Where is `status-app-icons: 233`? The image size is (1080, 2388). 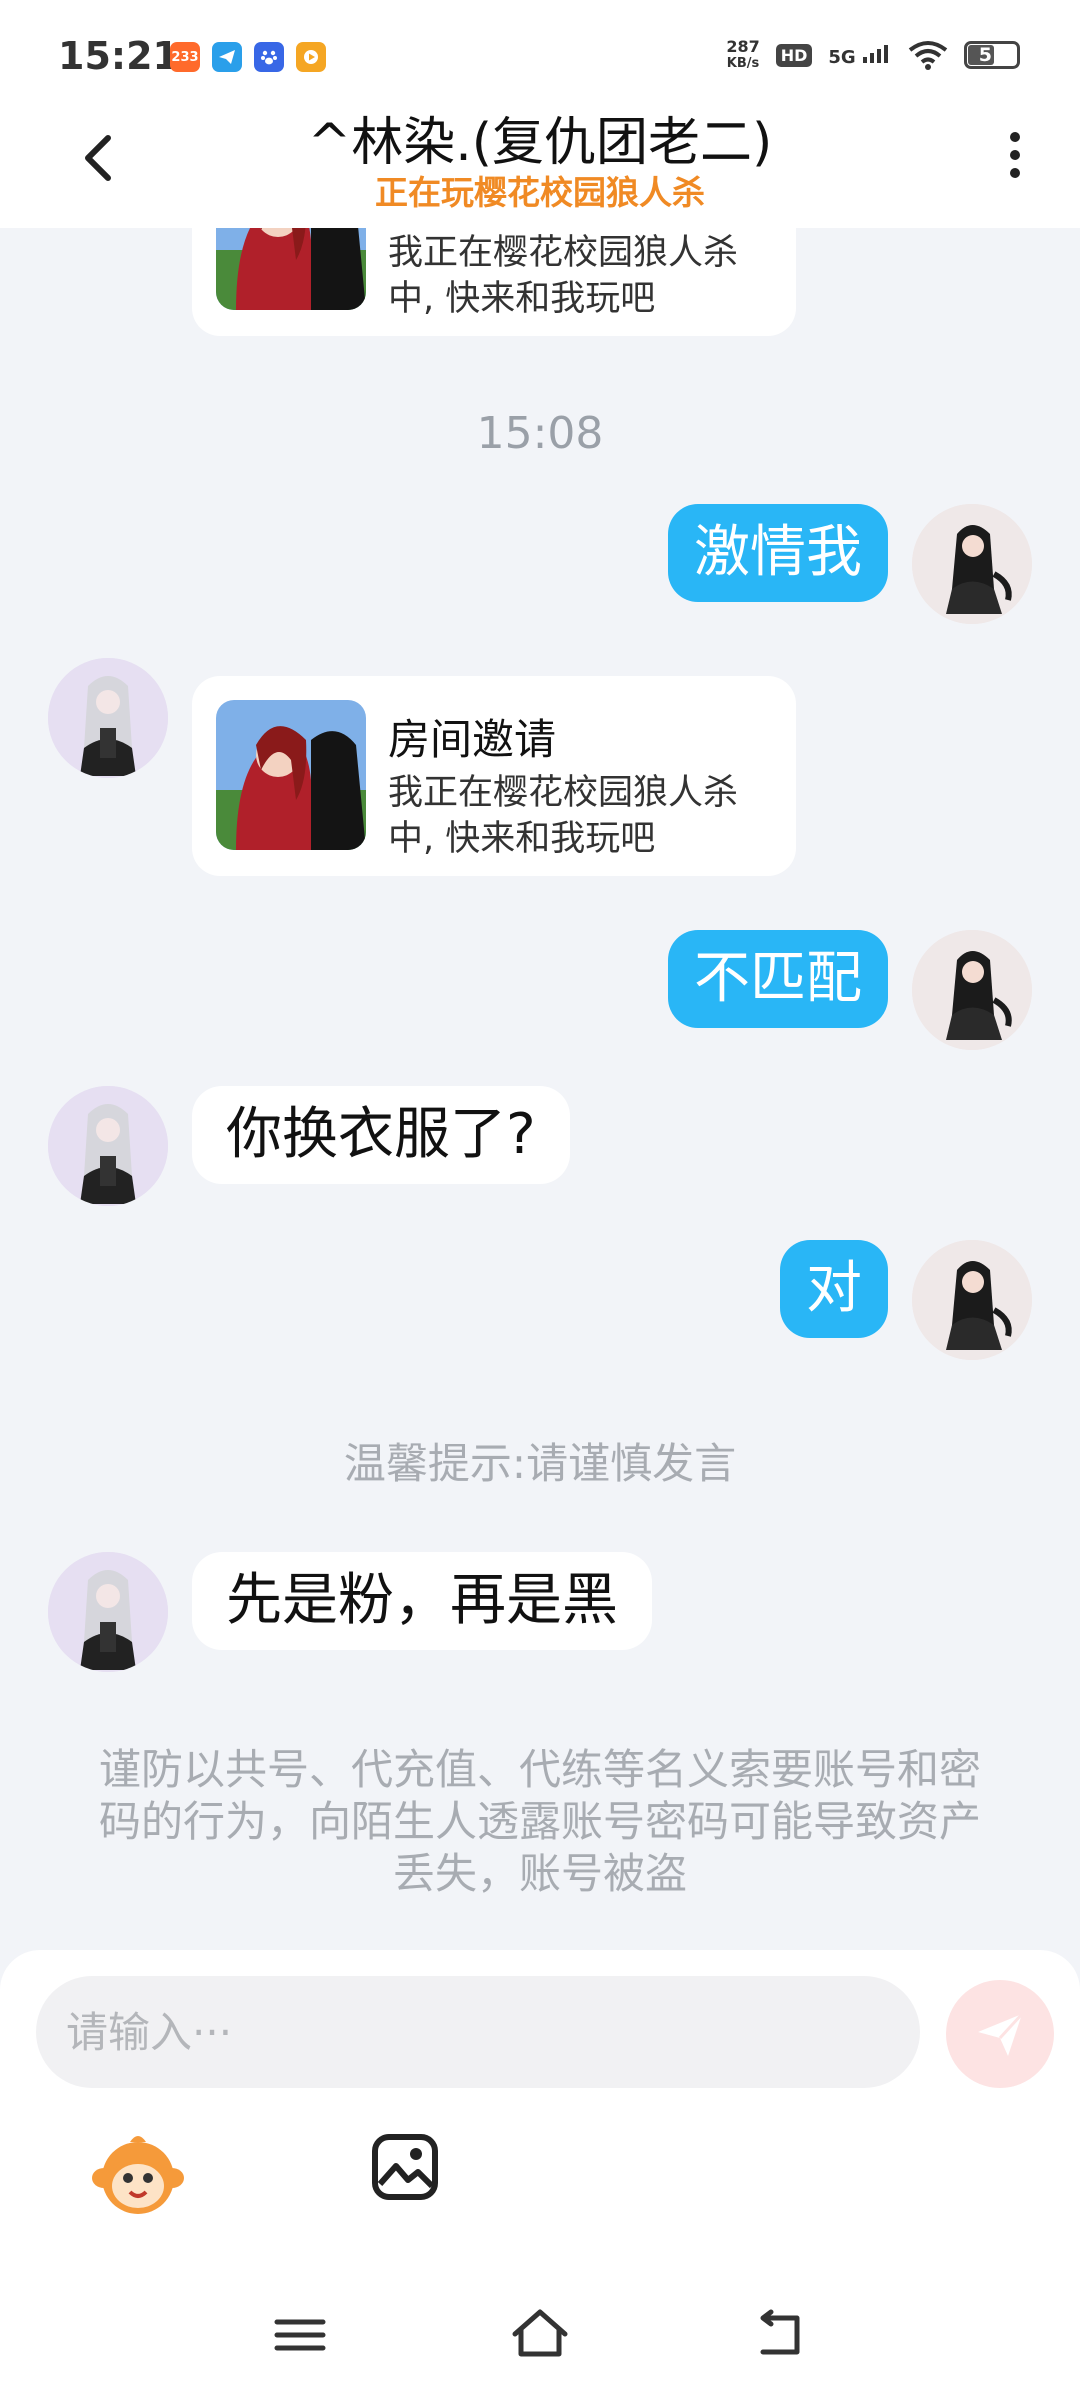
status-app-icons: 233 is located at coordinates (248, 57).